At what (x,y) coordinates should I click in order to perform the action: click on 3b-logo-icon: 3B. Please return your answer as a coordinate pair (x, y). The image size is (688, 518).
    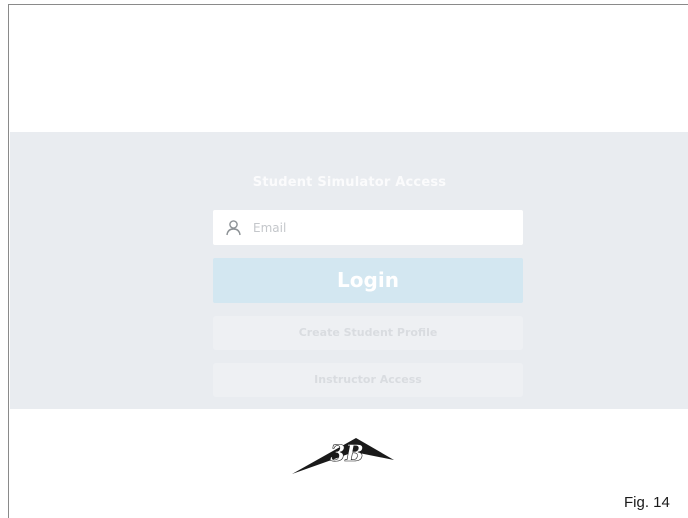
    Looking at the image, I should click on (345, 453).